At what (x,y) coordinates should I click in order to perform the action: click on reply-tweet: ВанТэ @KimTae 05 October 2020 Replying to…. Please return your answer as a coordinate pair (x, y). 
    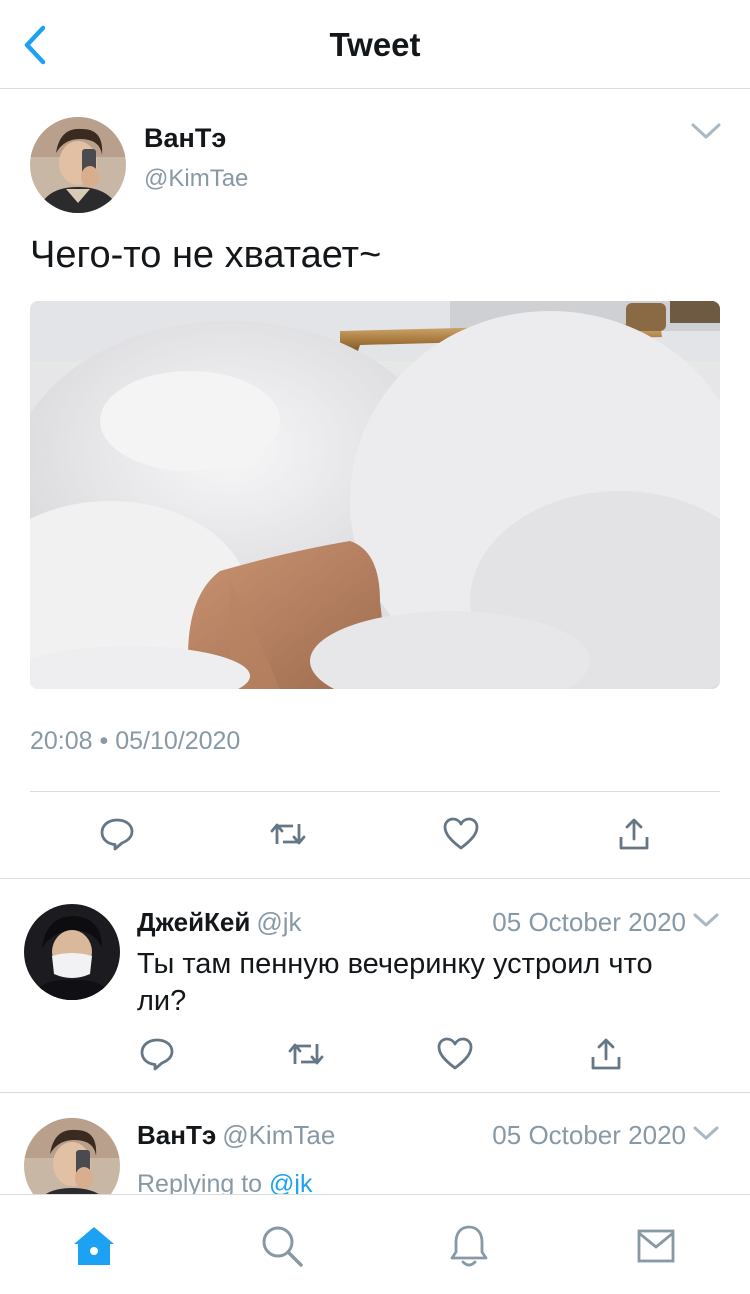
    Looking at the image, I should click on (375, 1144).